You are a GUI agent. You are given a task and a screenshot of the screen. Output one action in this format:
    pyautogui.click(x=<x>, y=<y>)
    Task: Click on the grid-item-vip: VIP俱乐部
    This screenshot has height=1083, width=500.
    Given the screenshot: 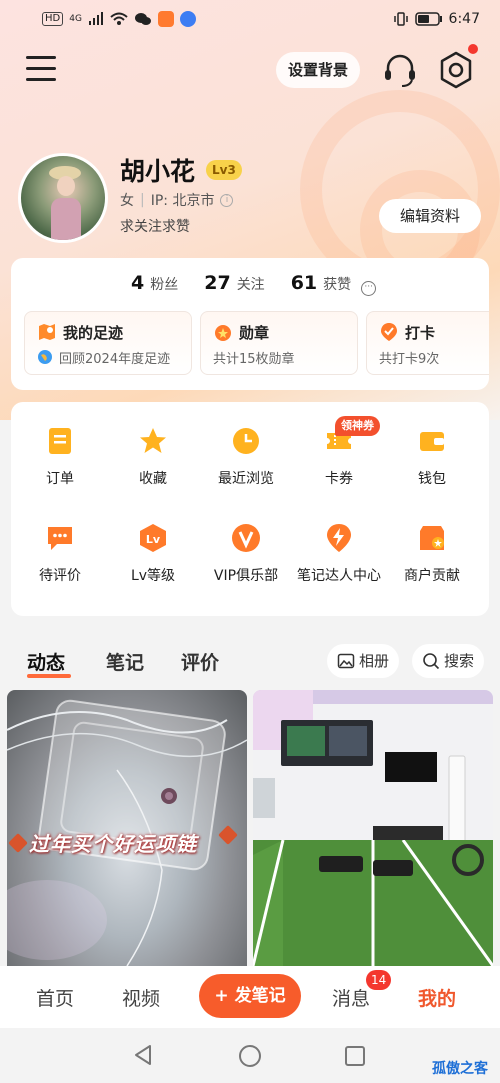 What is the action you would take?
    pyautogui.click(x=246, y=554)
    